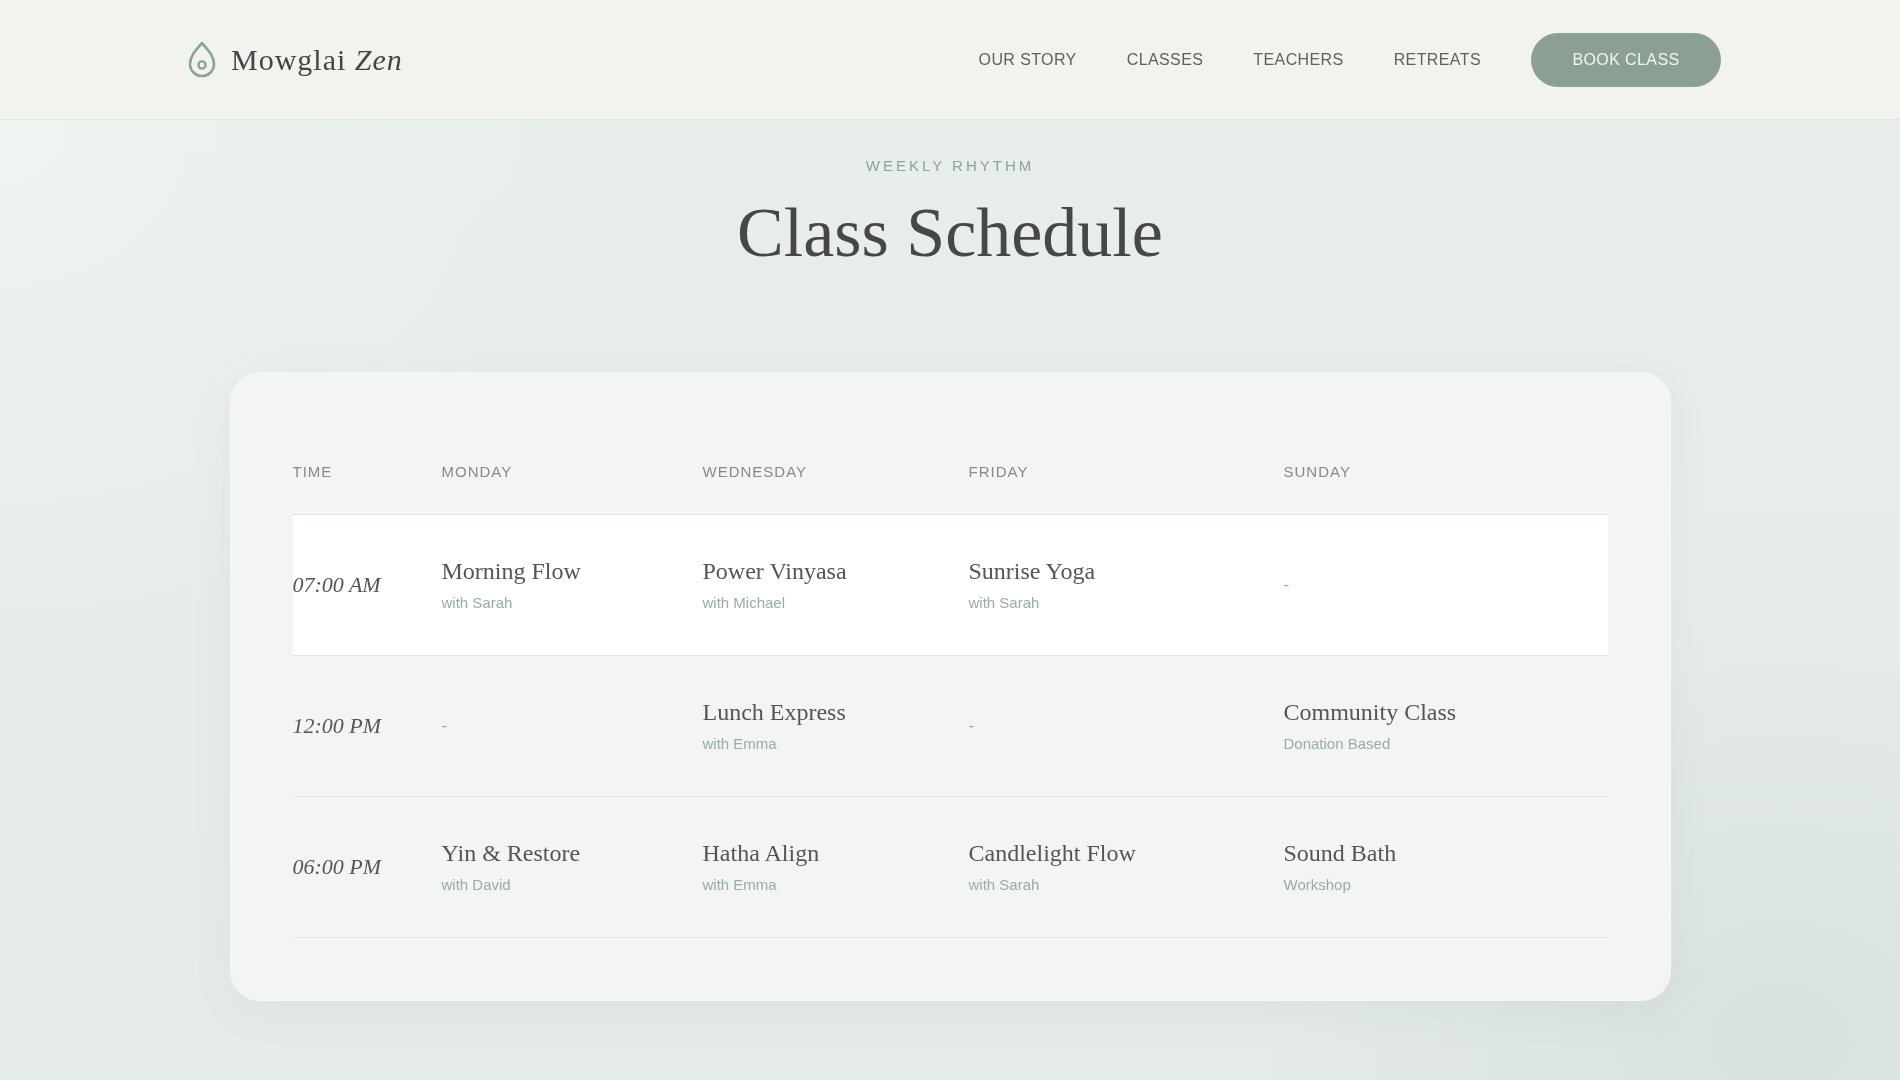 This screenshot has height=1080, width=1900. Describe the element at coordinates (477, 472) in the screenshot. I see `column-header: MONDAY` at that location.